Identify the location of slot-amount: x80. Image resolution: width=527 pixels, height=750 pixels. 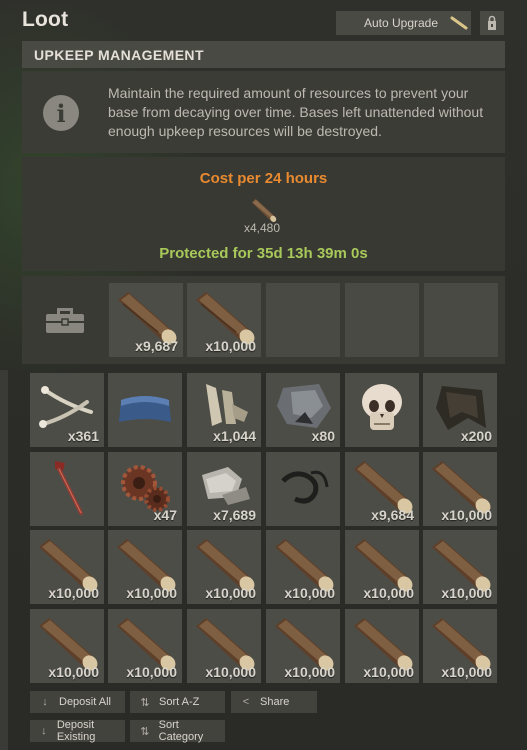
(323, 436).